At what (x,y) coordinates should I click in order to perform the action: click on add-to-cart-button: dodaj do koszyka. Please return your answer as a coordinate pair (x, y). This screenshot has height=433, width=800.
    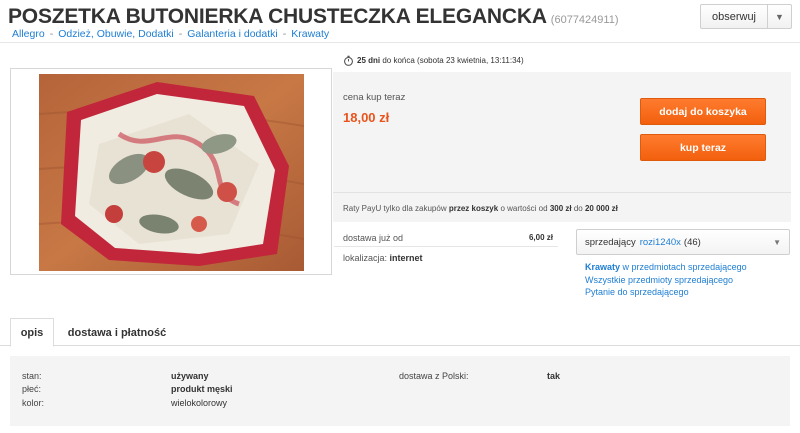
    Looking at the image, I should click on (703, 111).